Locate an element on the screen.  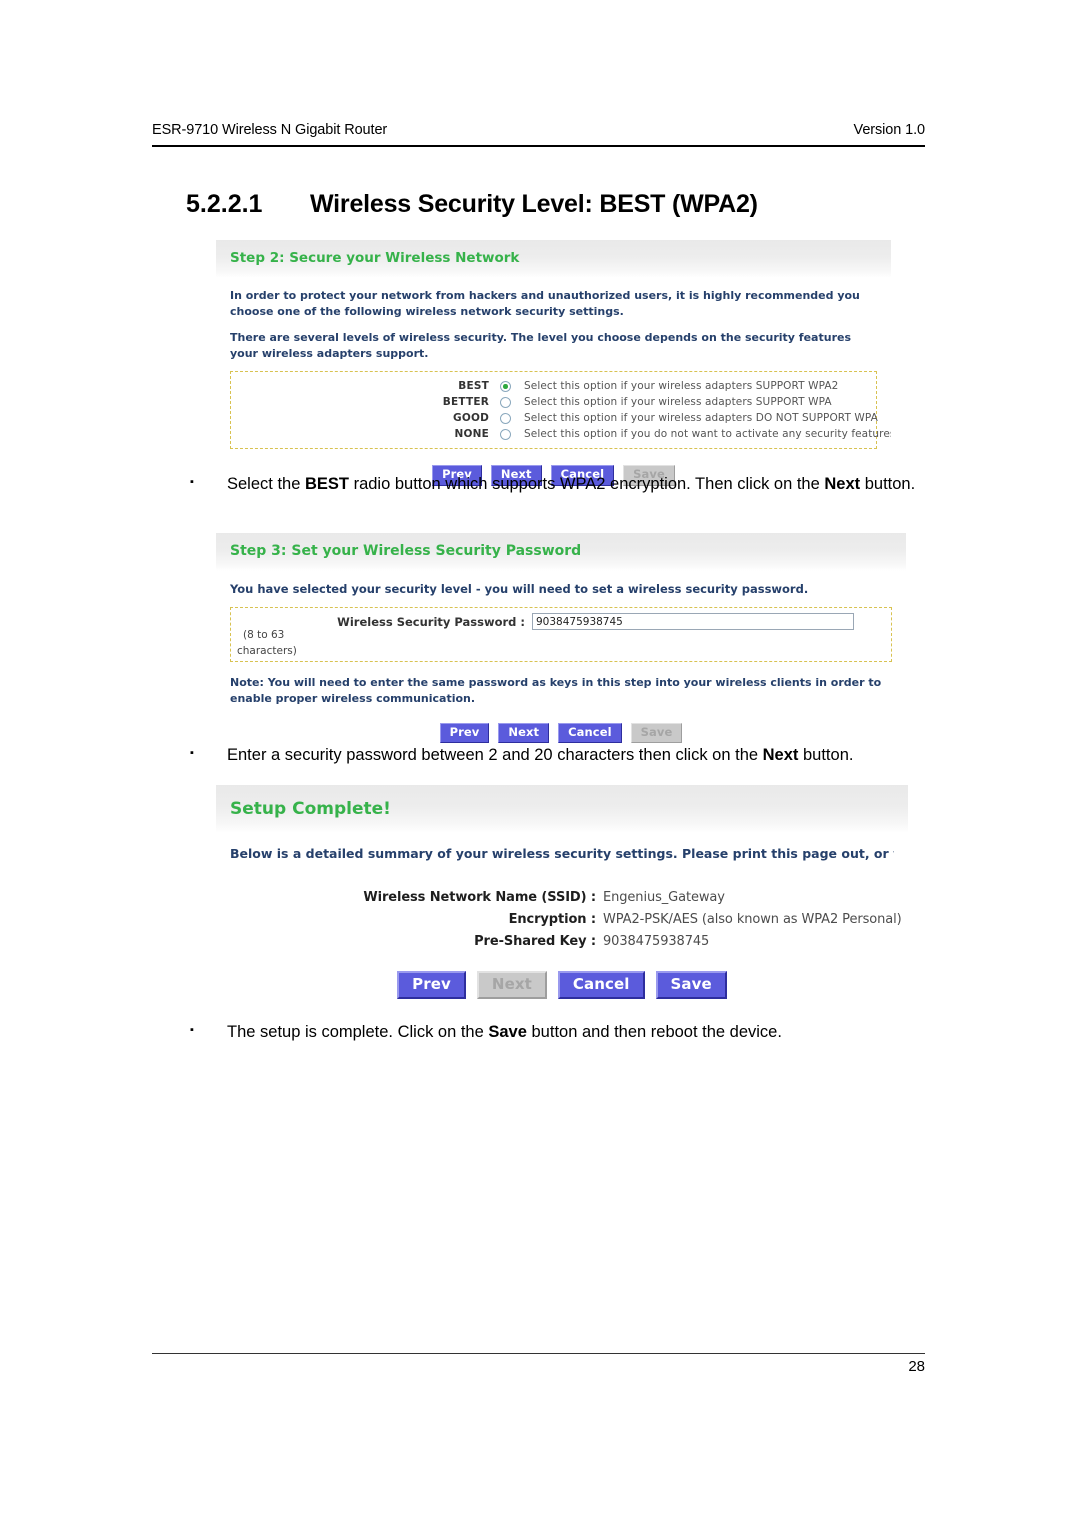
bullet3-seg-0: The setup is complete. Click on the is located at coordinates (358, 1032).